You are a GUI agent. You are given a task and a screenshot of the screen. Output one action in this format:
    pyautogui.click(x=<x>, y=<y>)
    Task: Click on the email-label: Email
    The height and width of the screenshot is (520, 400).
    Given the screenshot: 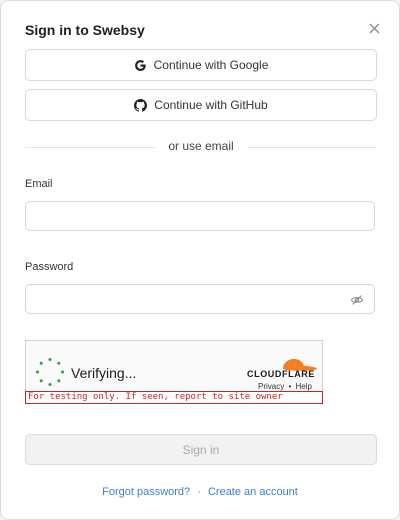 What is the action you would take?
    pyautogui.click(x=39, y=184)
    